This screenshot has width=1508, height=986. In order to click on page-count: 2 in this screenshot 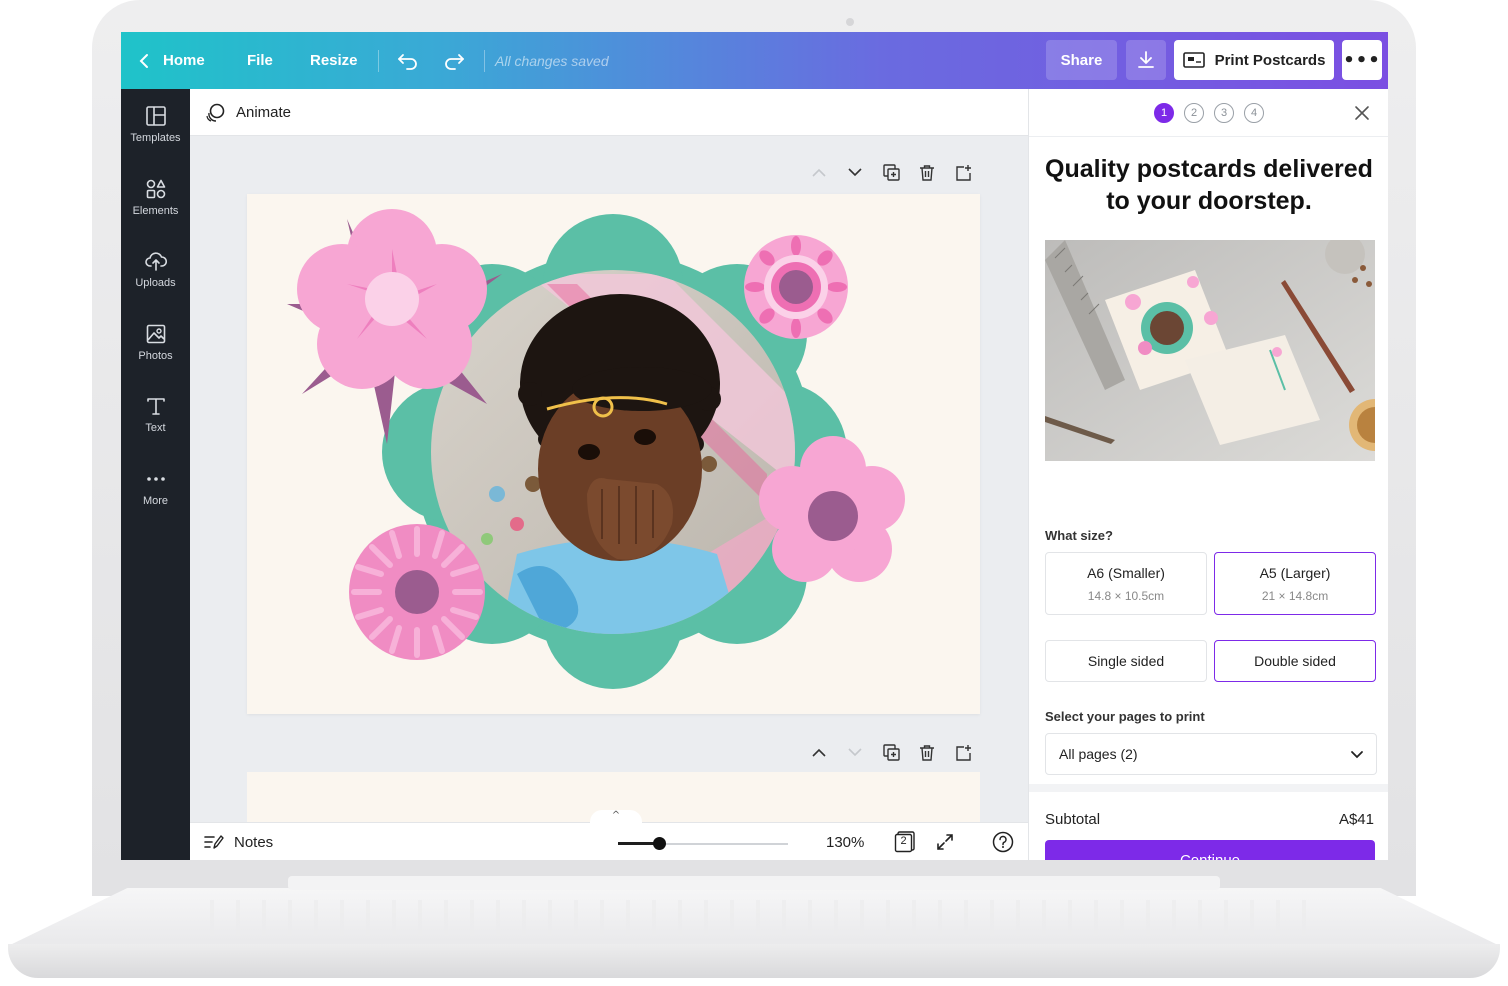, I will do `click(903, 841)`.